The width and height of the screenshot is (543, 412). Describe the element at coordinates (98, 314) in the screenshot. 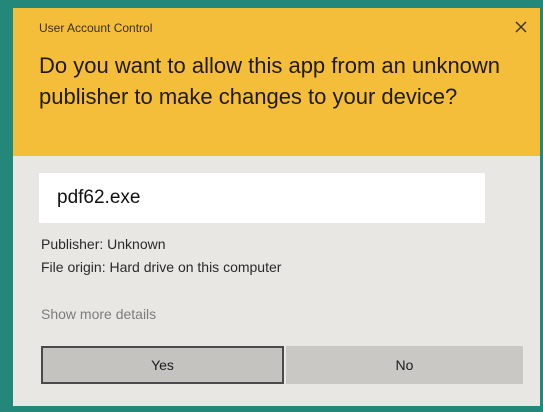

I see `show-more-details-link: Show more details` at that location.